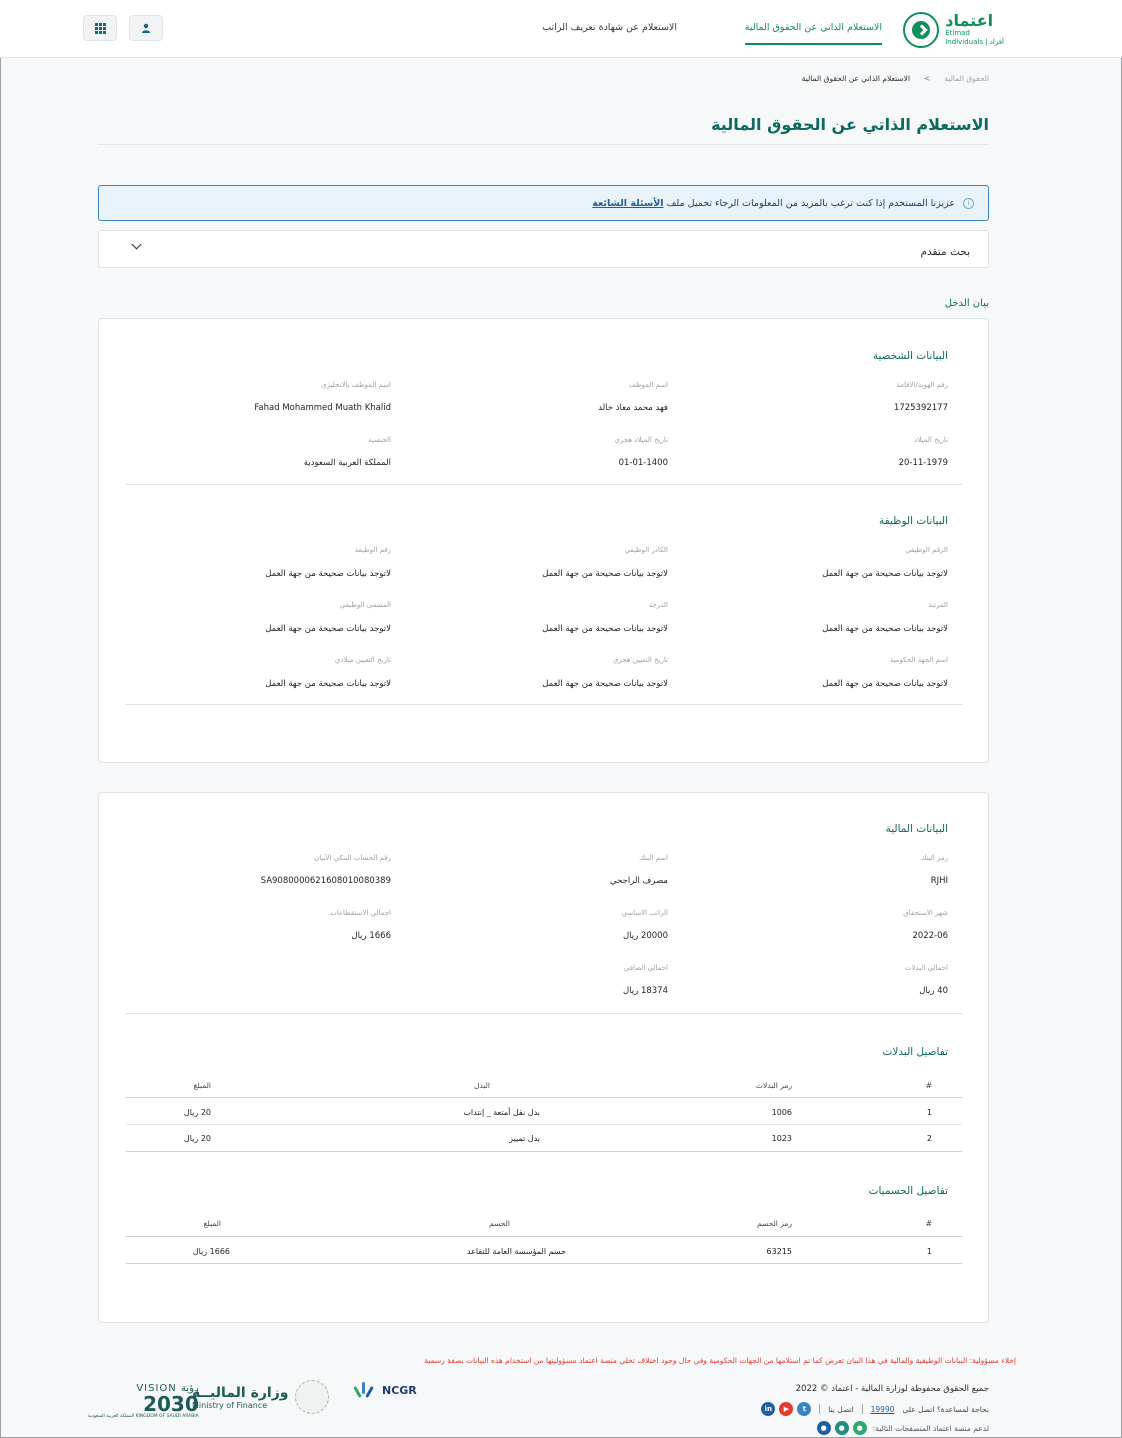 The height and width of the screenshot is (1438, 1122). I want to click on help-text: بحاجة لمساعدة؟ اتصل على, so click(945, 1409).